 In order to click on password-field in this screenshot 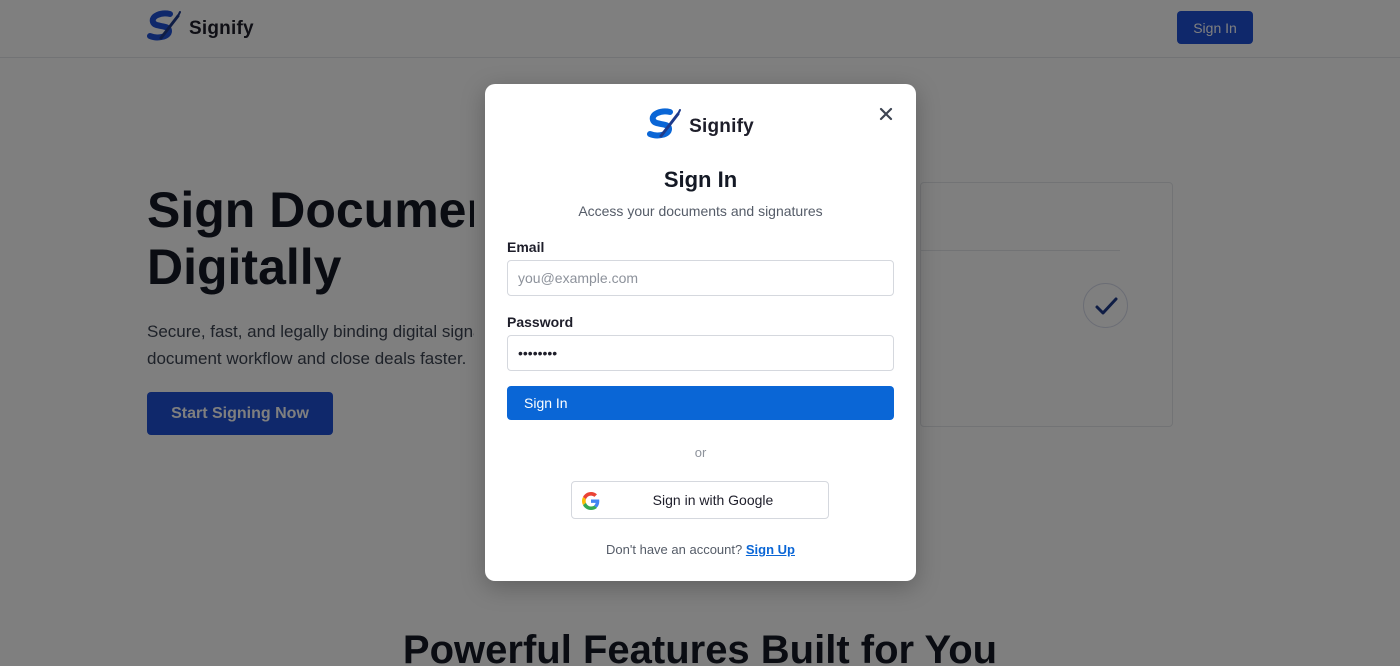, I will do `click(700, 353)`.